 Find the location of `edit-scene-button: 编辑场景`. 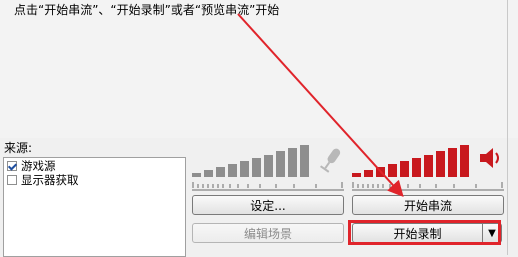

edit-scene-button: 编辑场景 is located at coordinates (268, 233).